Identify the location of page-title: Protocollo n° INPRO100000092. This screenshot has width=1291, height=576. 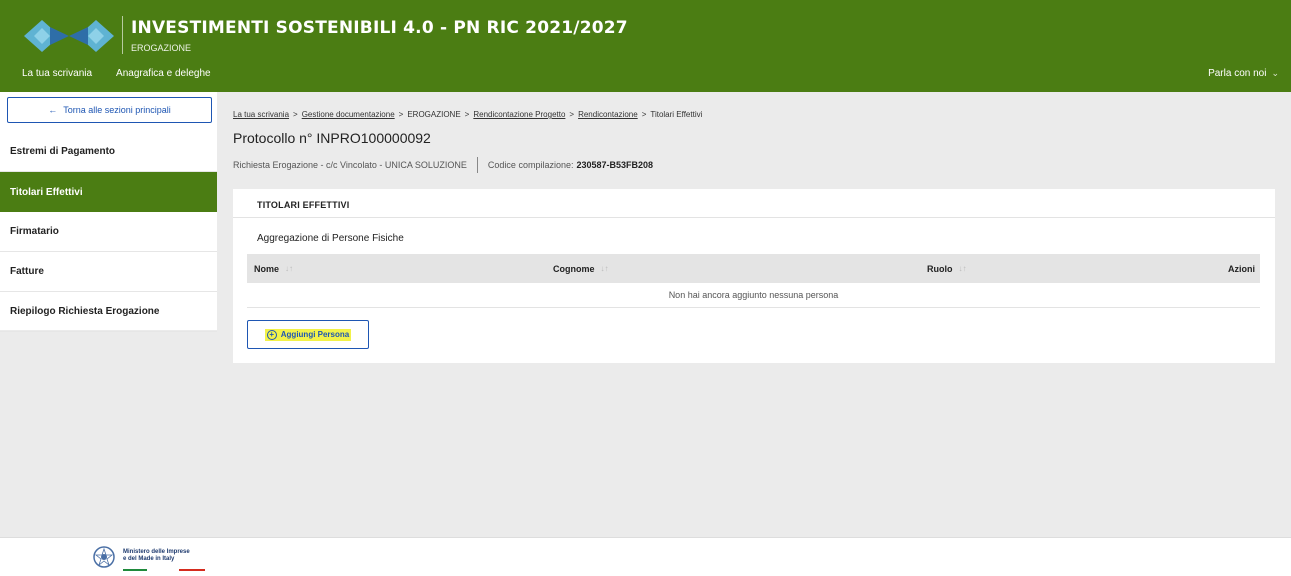
(332, 138).